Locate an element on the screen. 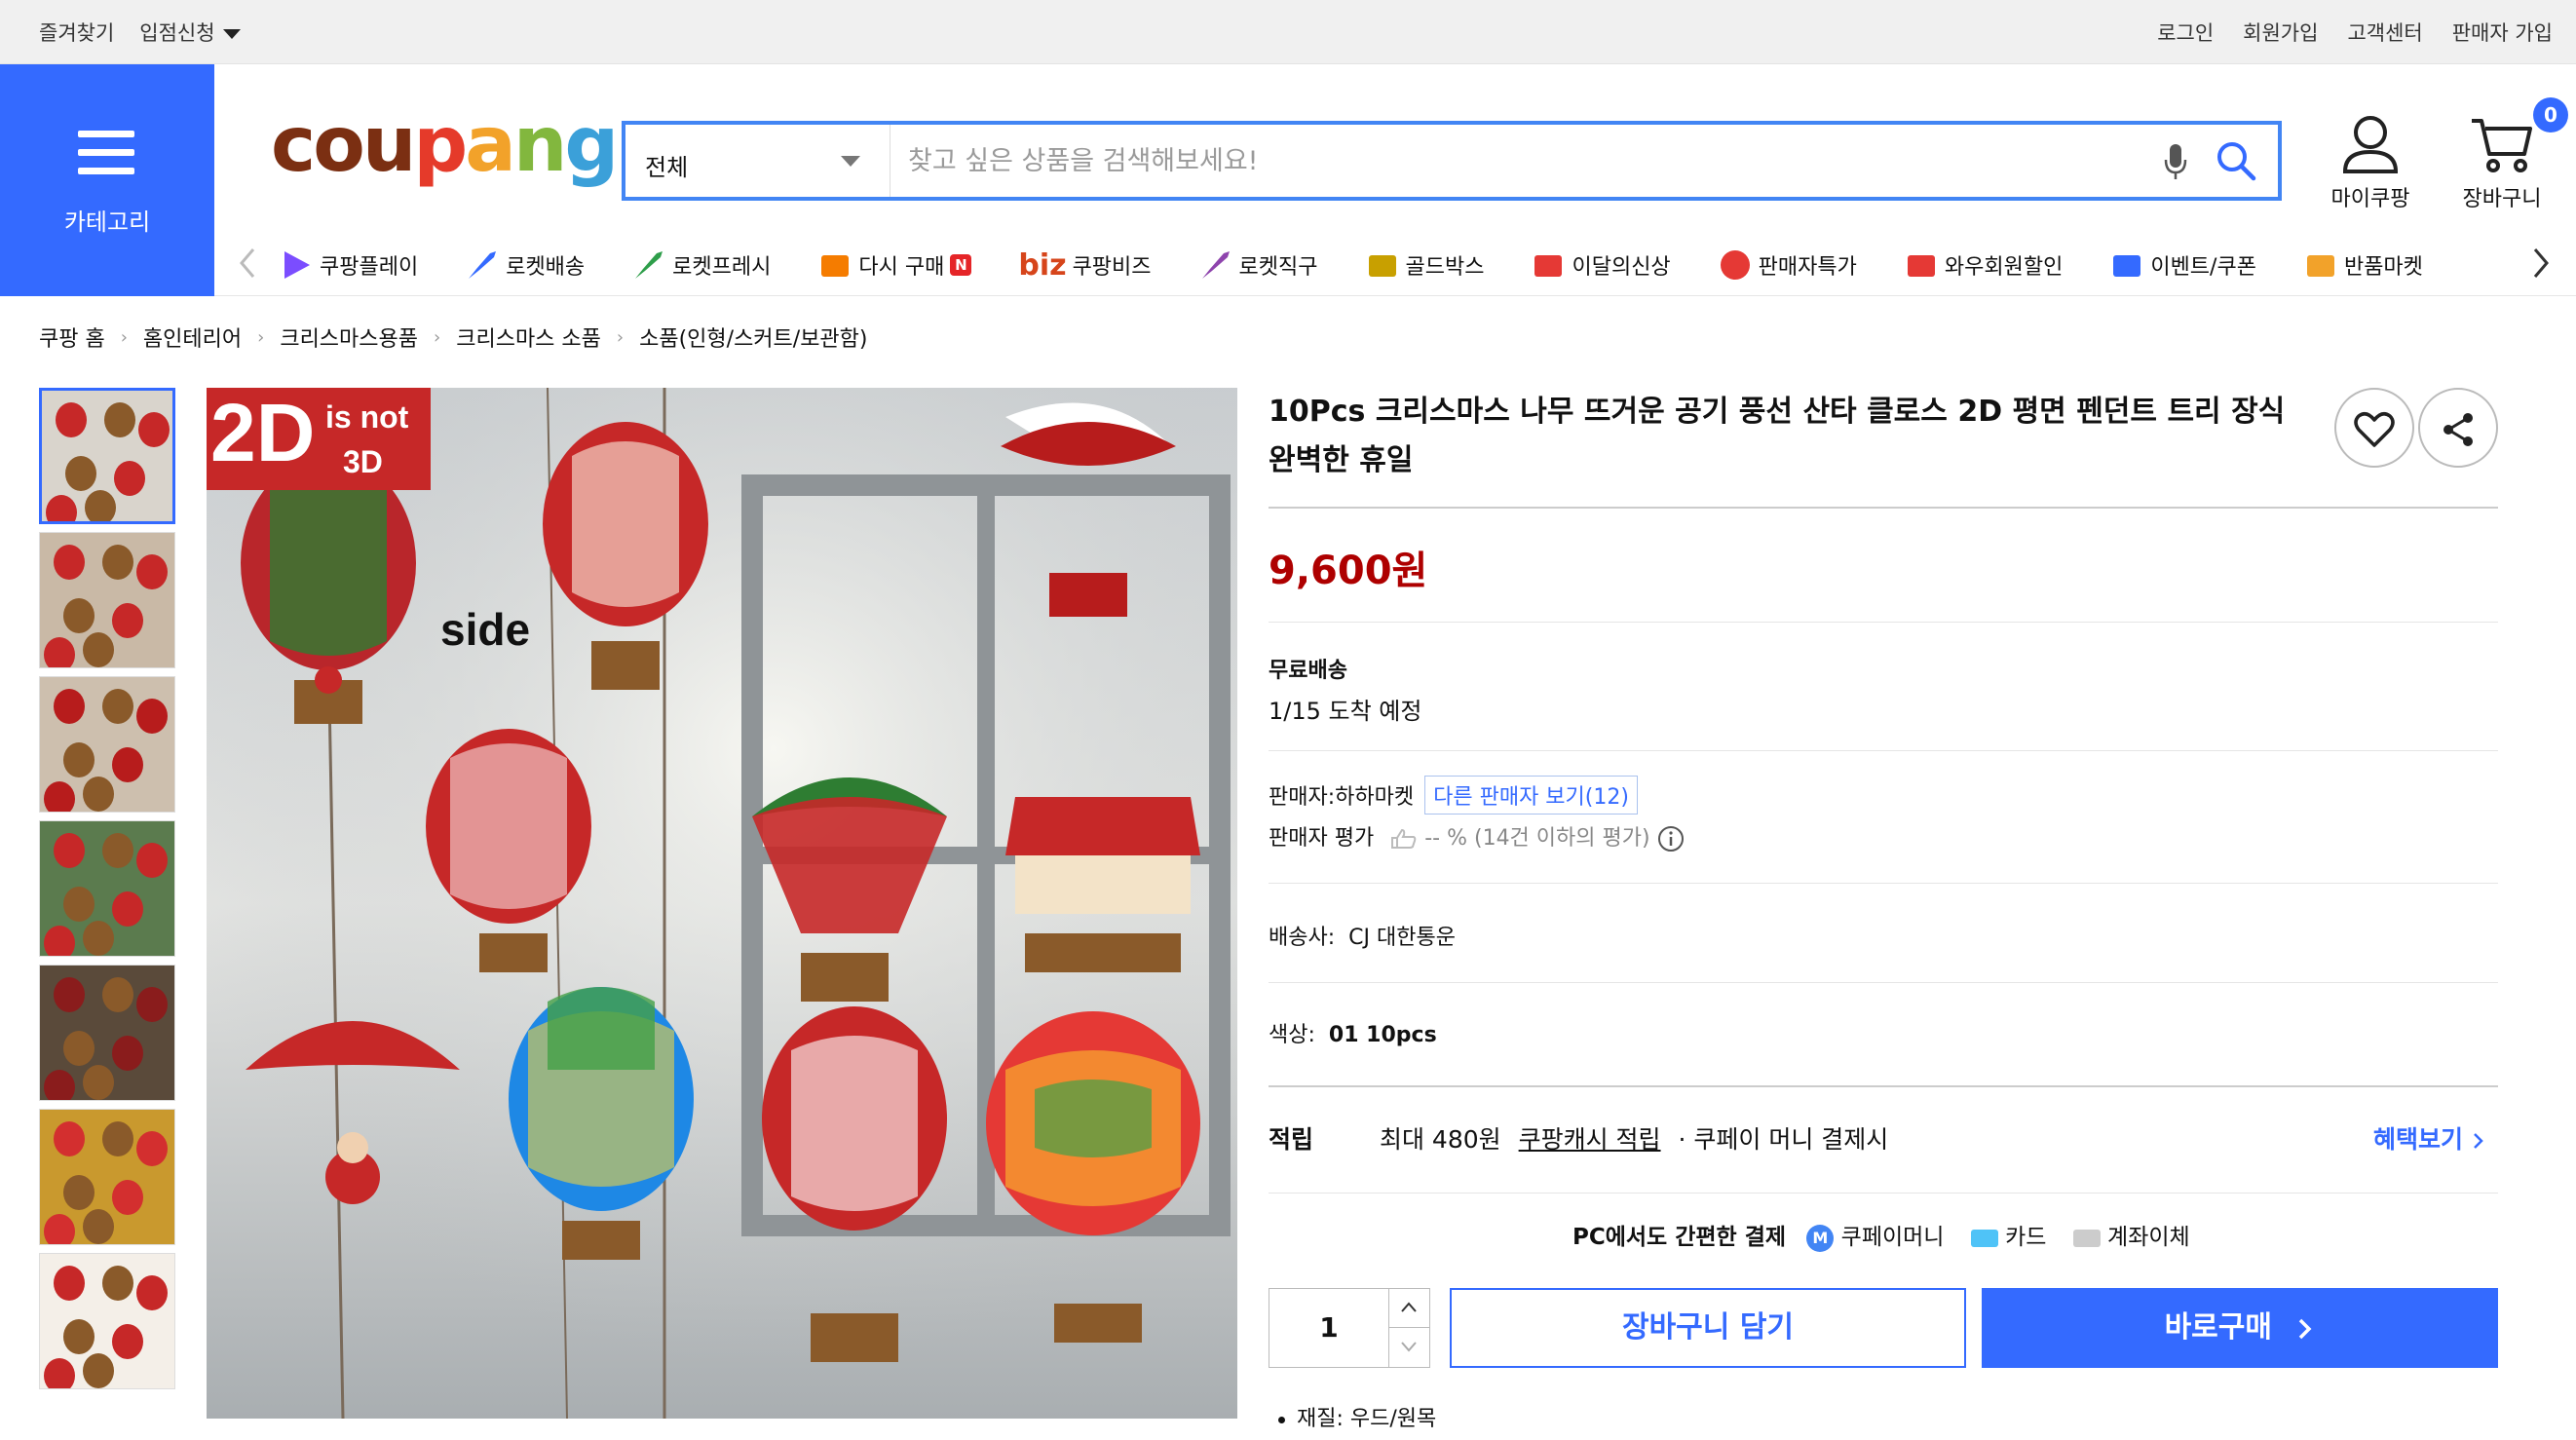  coupay-money-icon: M is located at coordinates (1820, 1238).